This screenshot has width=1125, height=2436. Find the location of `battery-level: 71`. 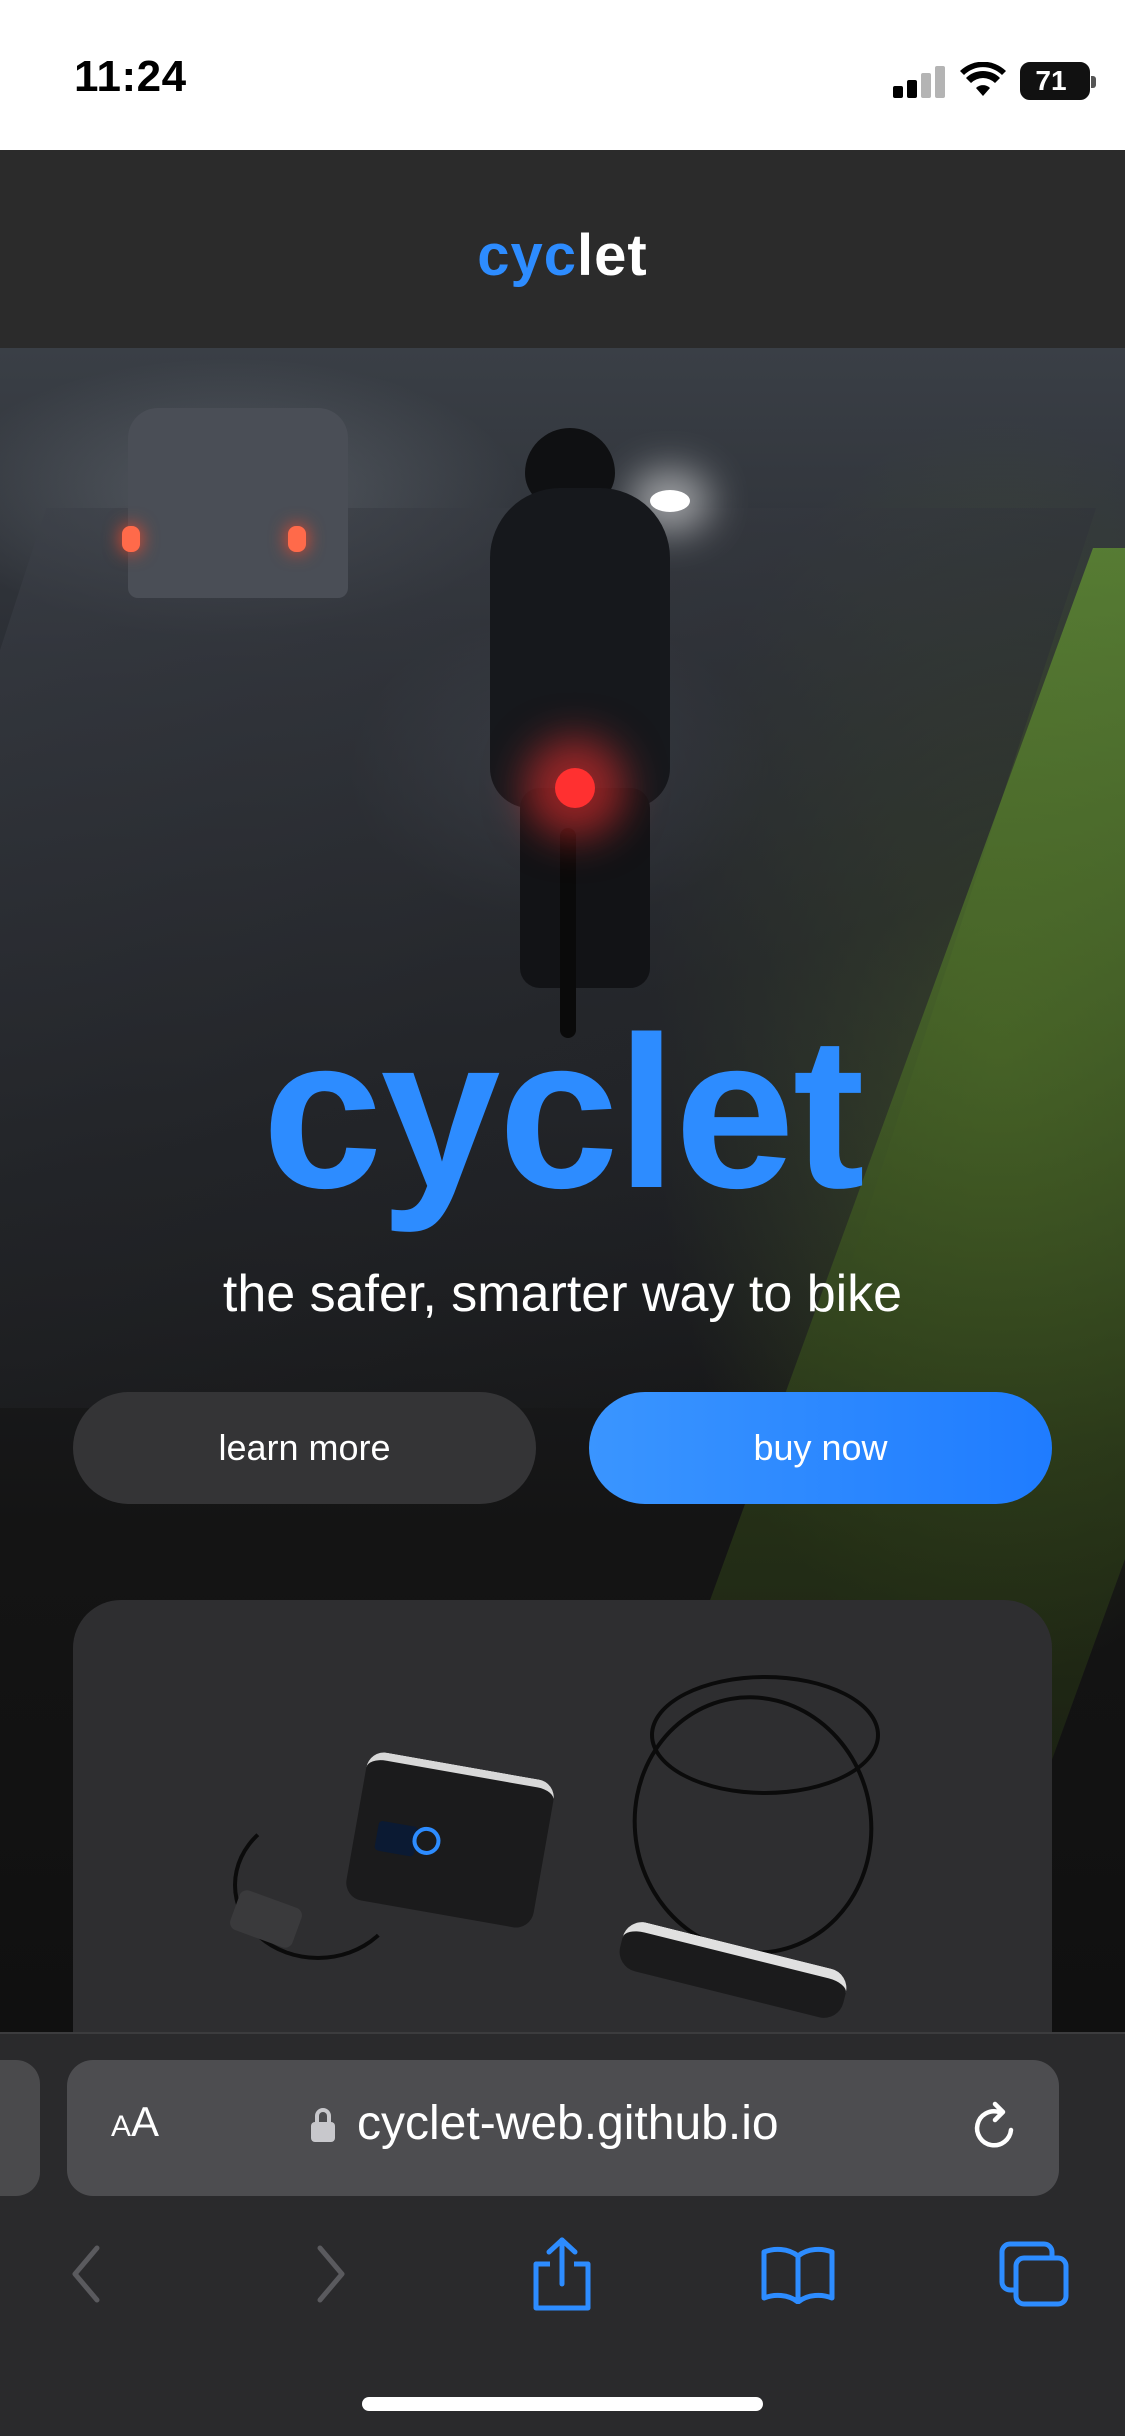

battery-level: 71 is located at coordinates (1051, 80).